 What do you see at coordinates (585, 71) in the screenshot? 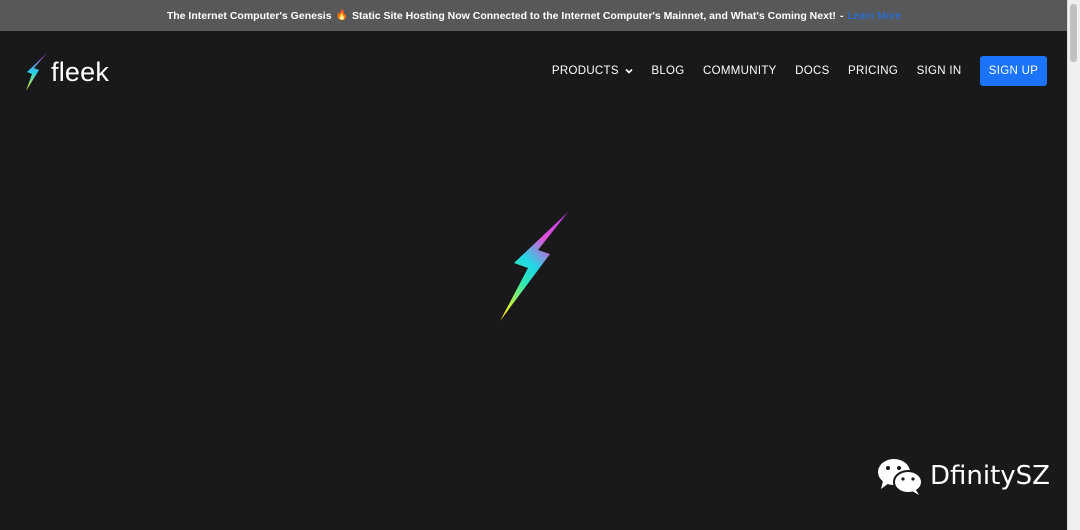
I see `nav-products-label: PRODUCTS` at bounding box center [585, 71].